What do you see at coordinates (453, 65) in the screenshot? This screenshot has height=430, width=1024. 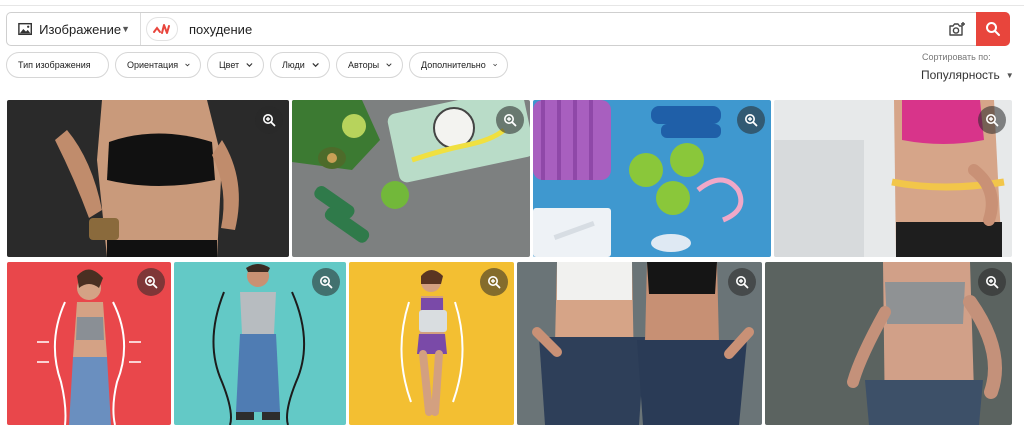 I see `filter-label: Дополнительно` at bounding box center [453, 65].